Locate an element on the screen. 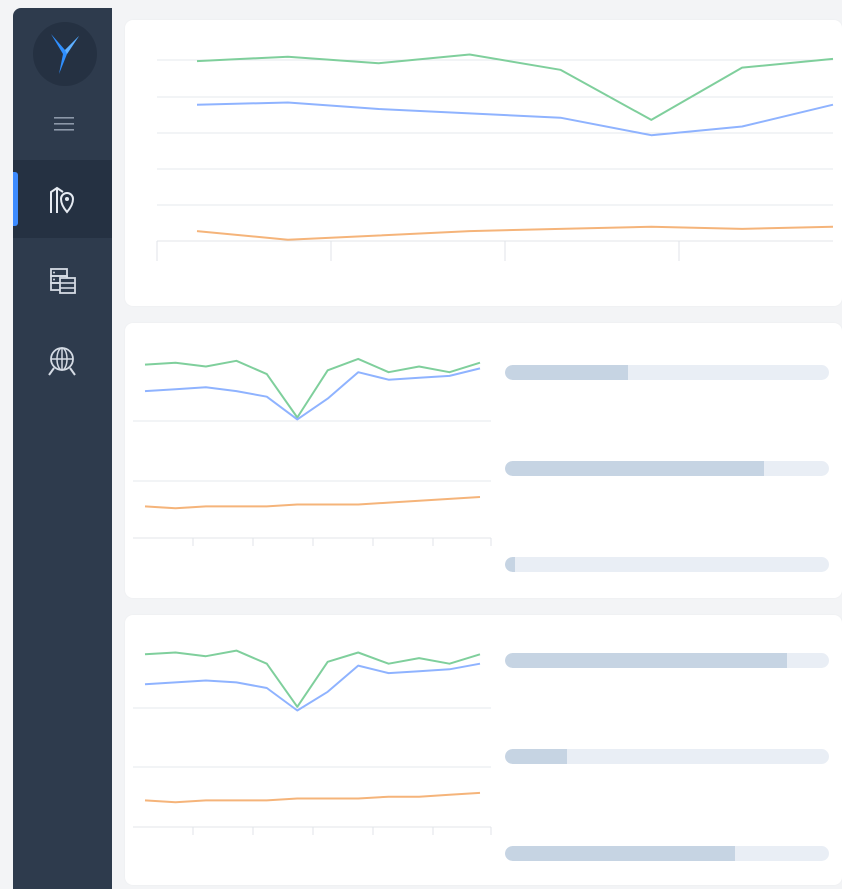 The width and height of the screenshot is (842, 889). menu-toggle-button is located at coordinates (64, 124).